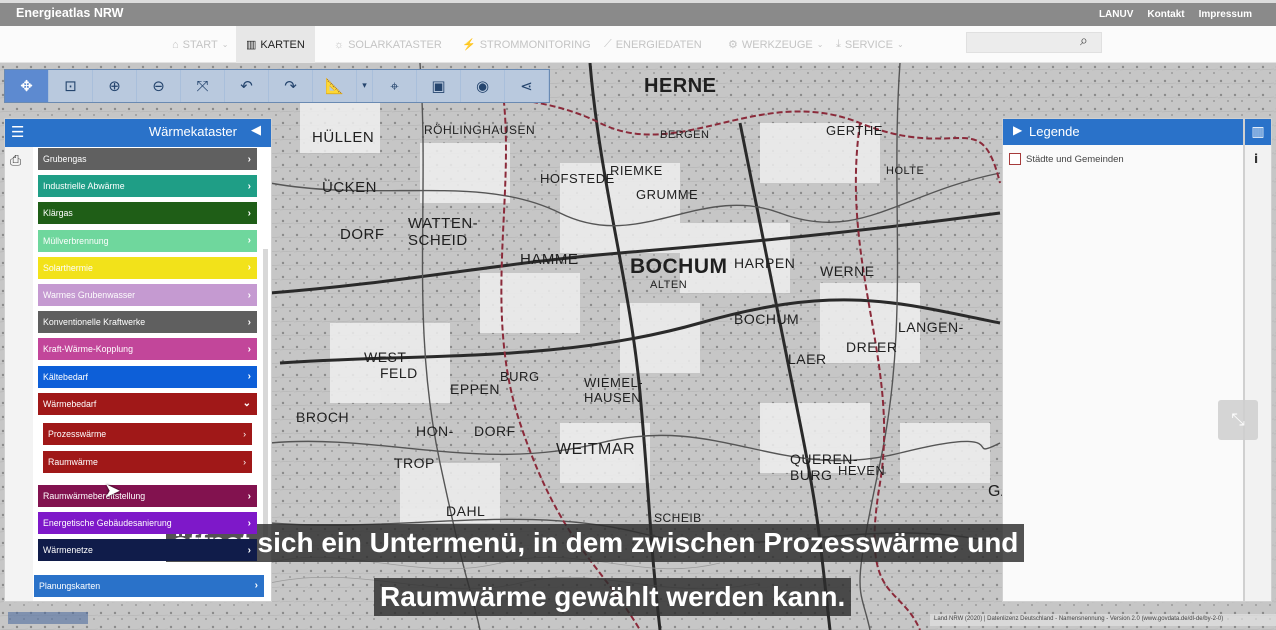  What do you see at coordinates (149, 585) in the screenshot?
I see `planning-maps-item: Planungskarten ›` at bounding box center [149, 585].